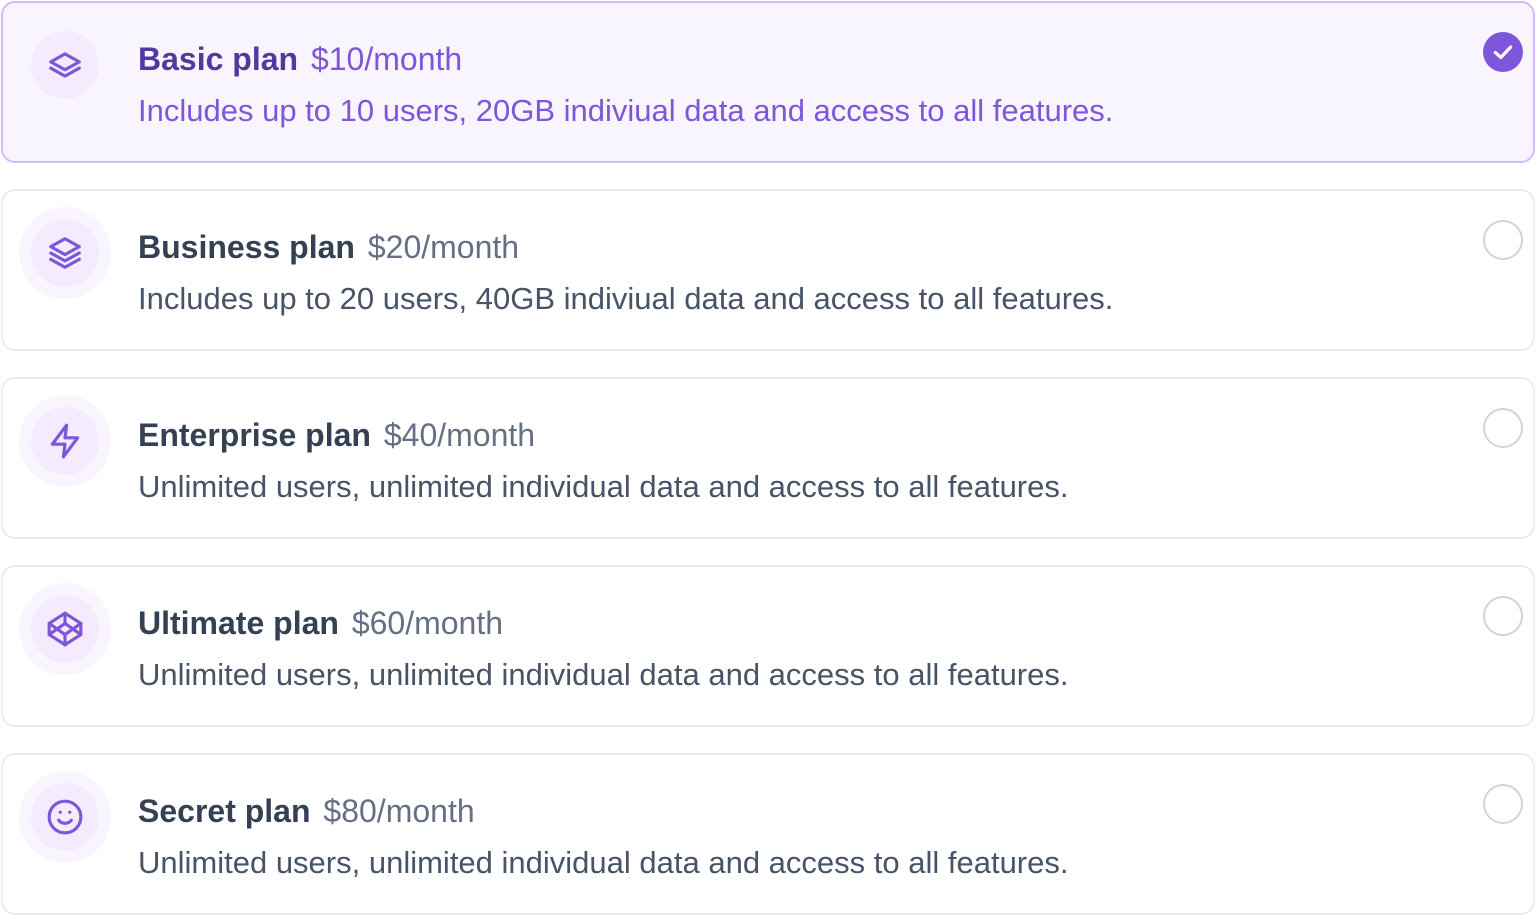 The image size is (1536, 916). Describe the element at coordinates (254, 435) in the screenshot. I see `plan-name: Enterprise plan` at that location.